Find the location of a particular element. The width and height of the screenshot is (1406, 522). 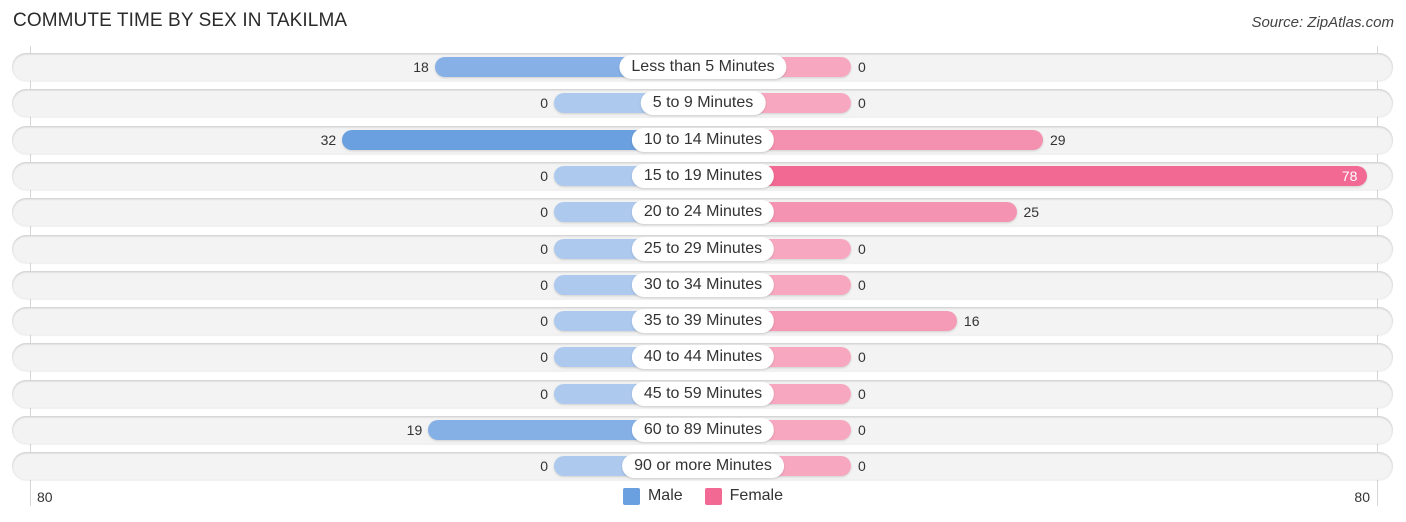

category-label: 45 to 59 Minutes is located at coordinates (703, 394).